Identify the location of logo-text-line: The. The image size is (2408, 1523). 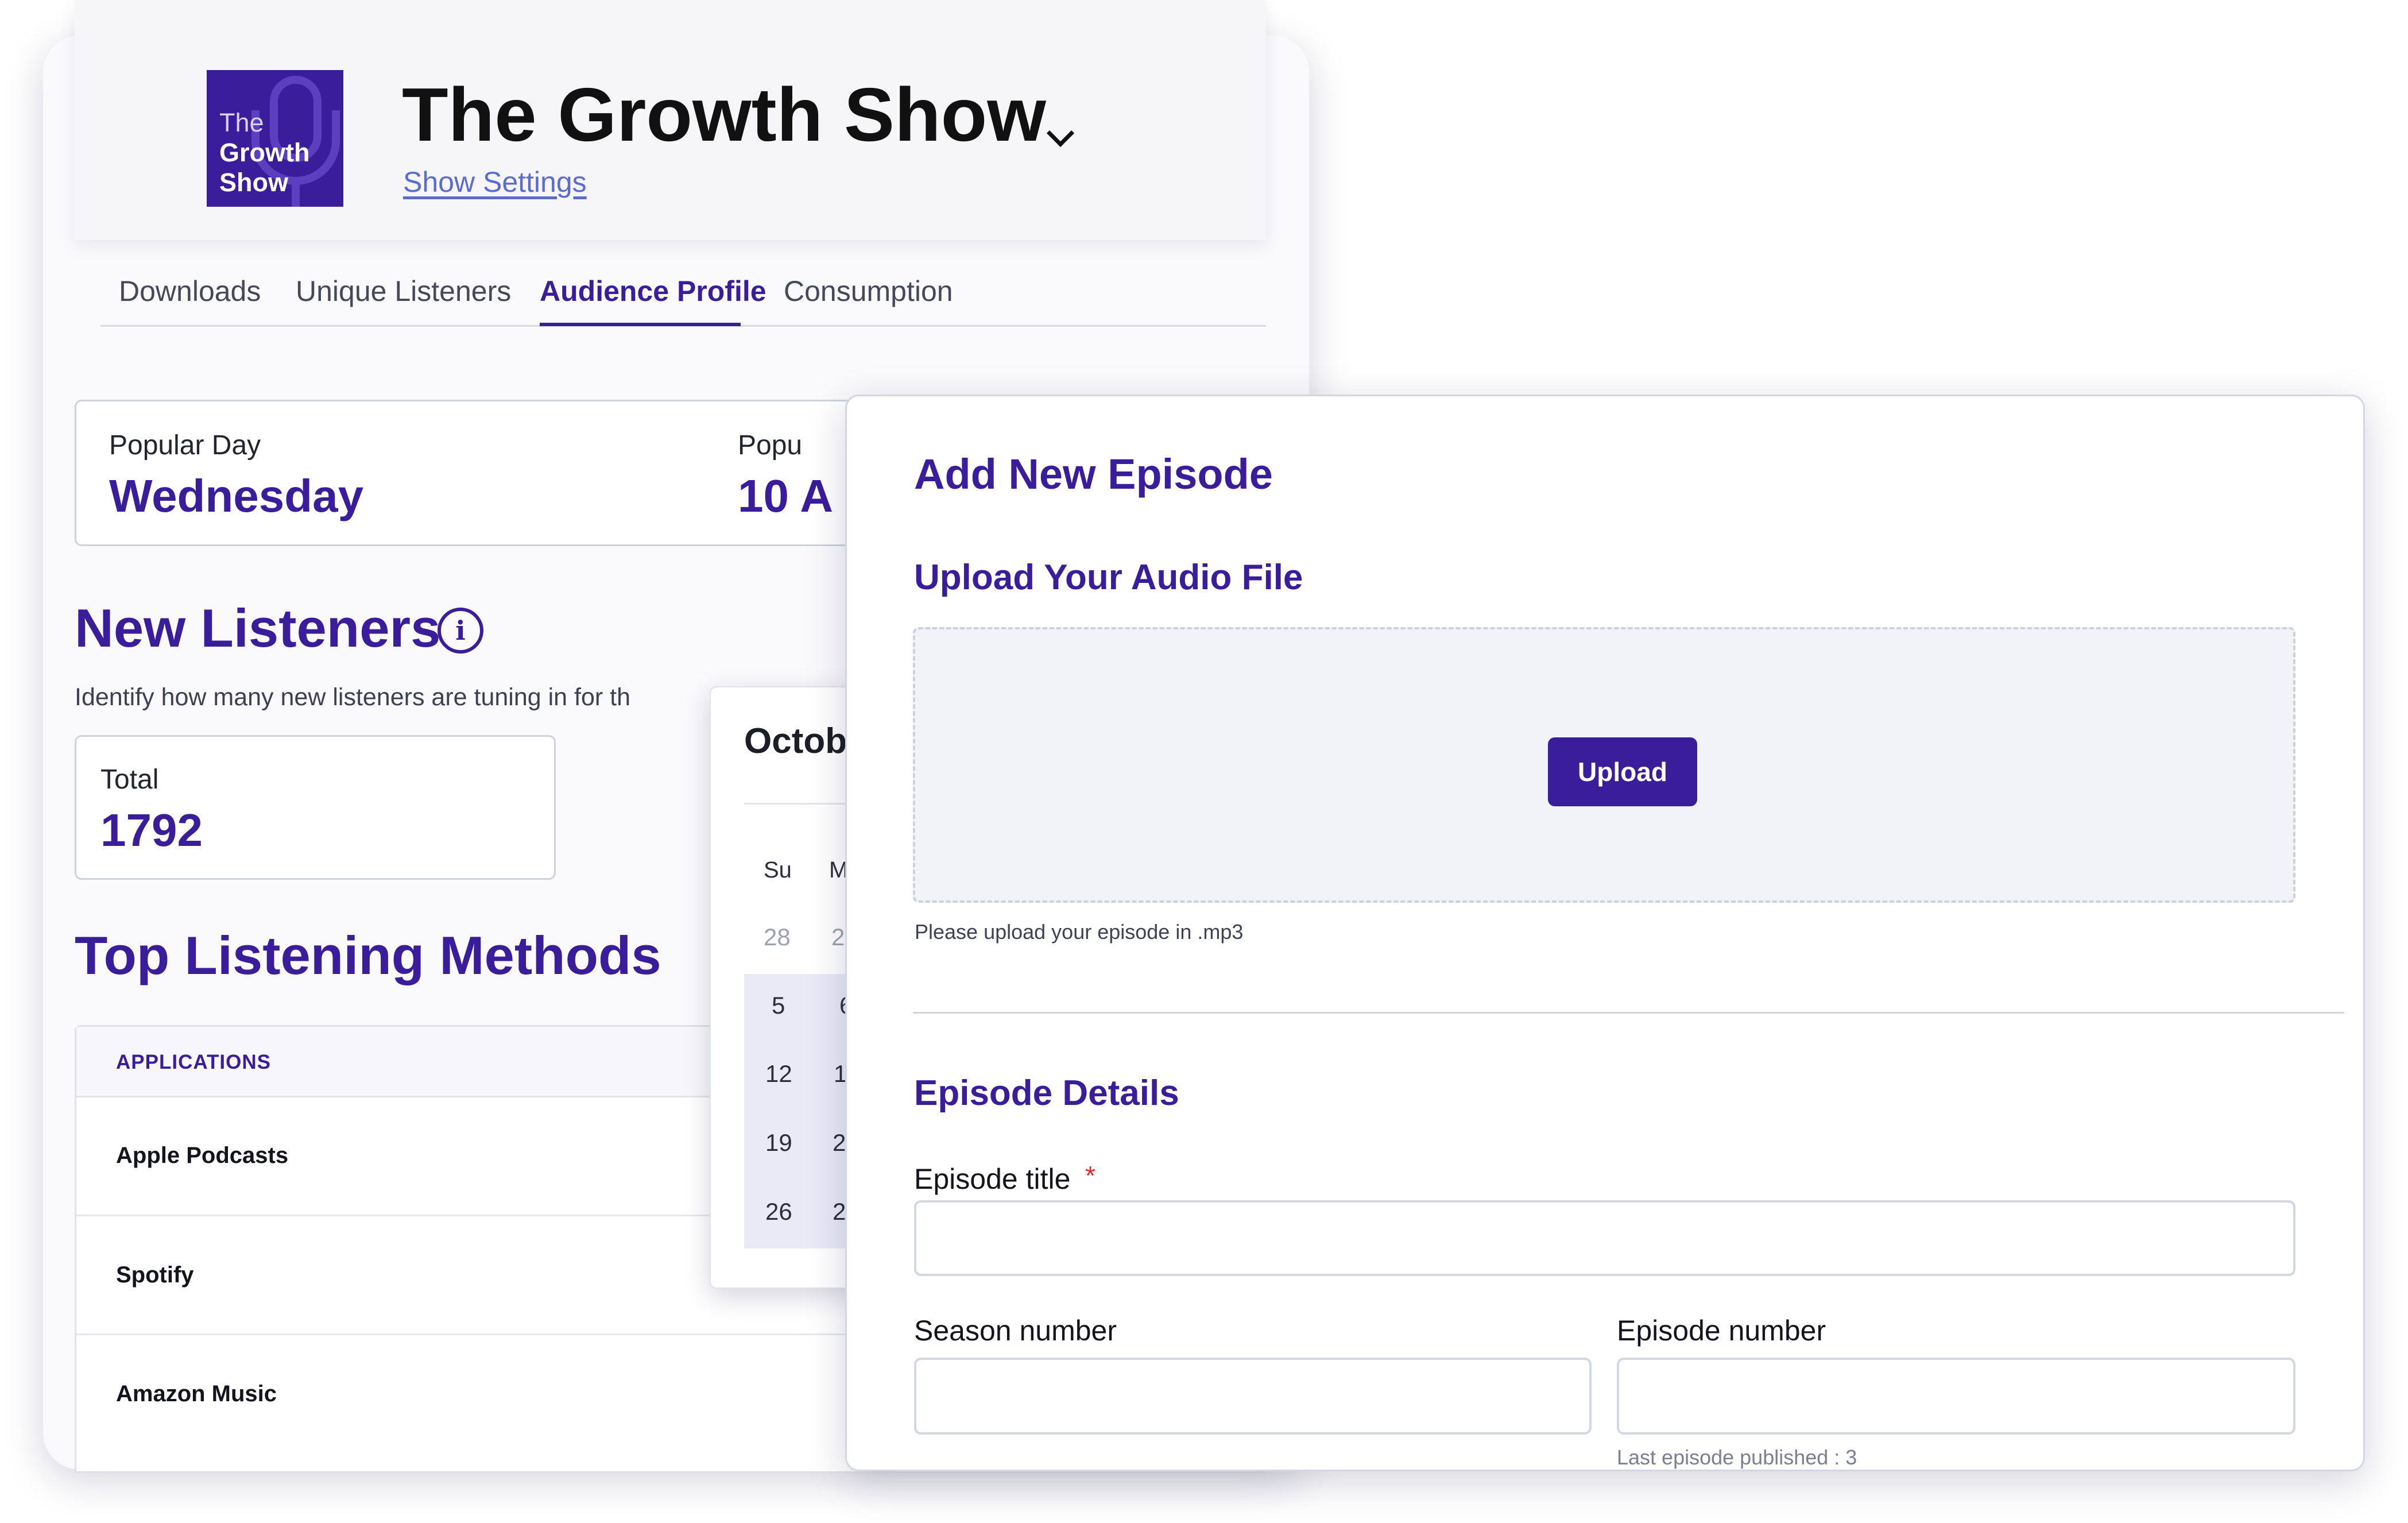
(241, 122).